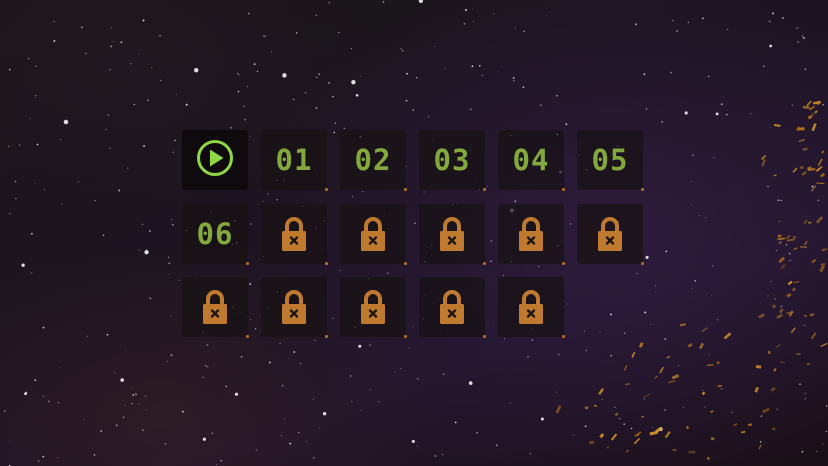 This screenshot has width=828, height=466. I want to click on level-number: 03, so click(452, 159).